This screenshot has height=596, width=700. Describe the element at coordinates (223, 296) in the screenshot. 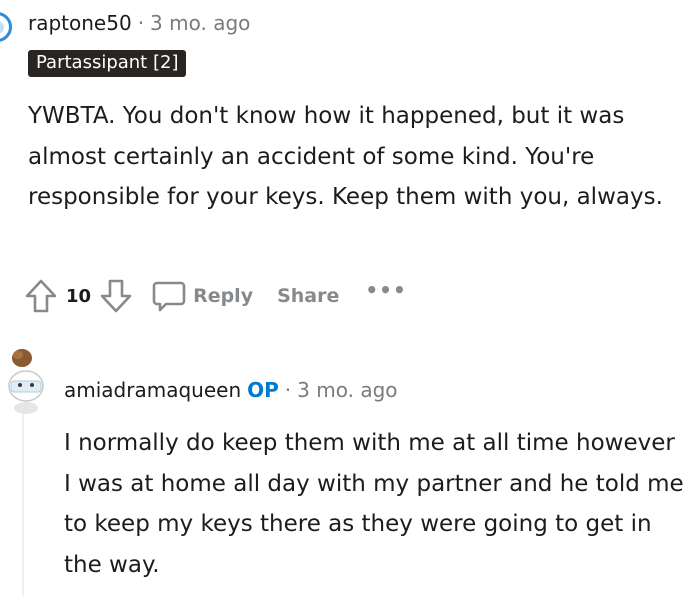

I see `reply-label: Reply` at that location.